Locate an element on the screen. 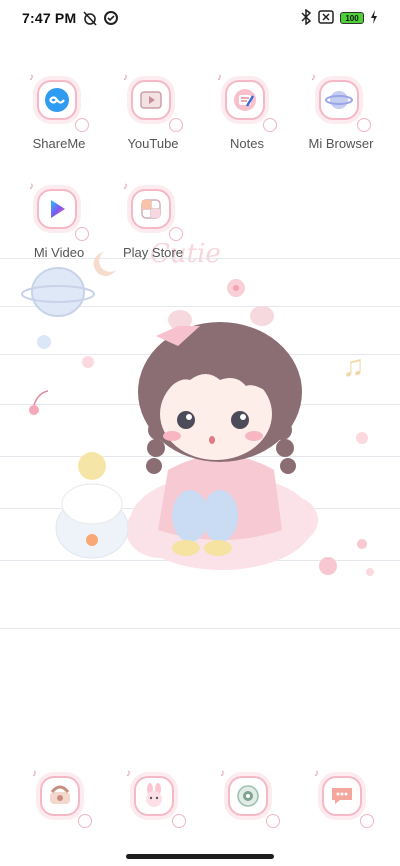  data-saver-icon is located at coordinates (111, 18).